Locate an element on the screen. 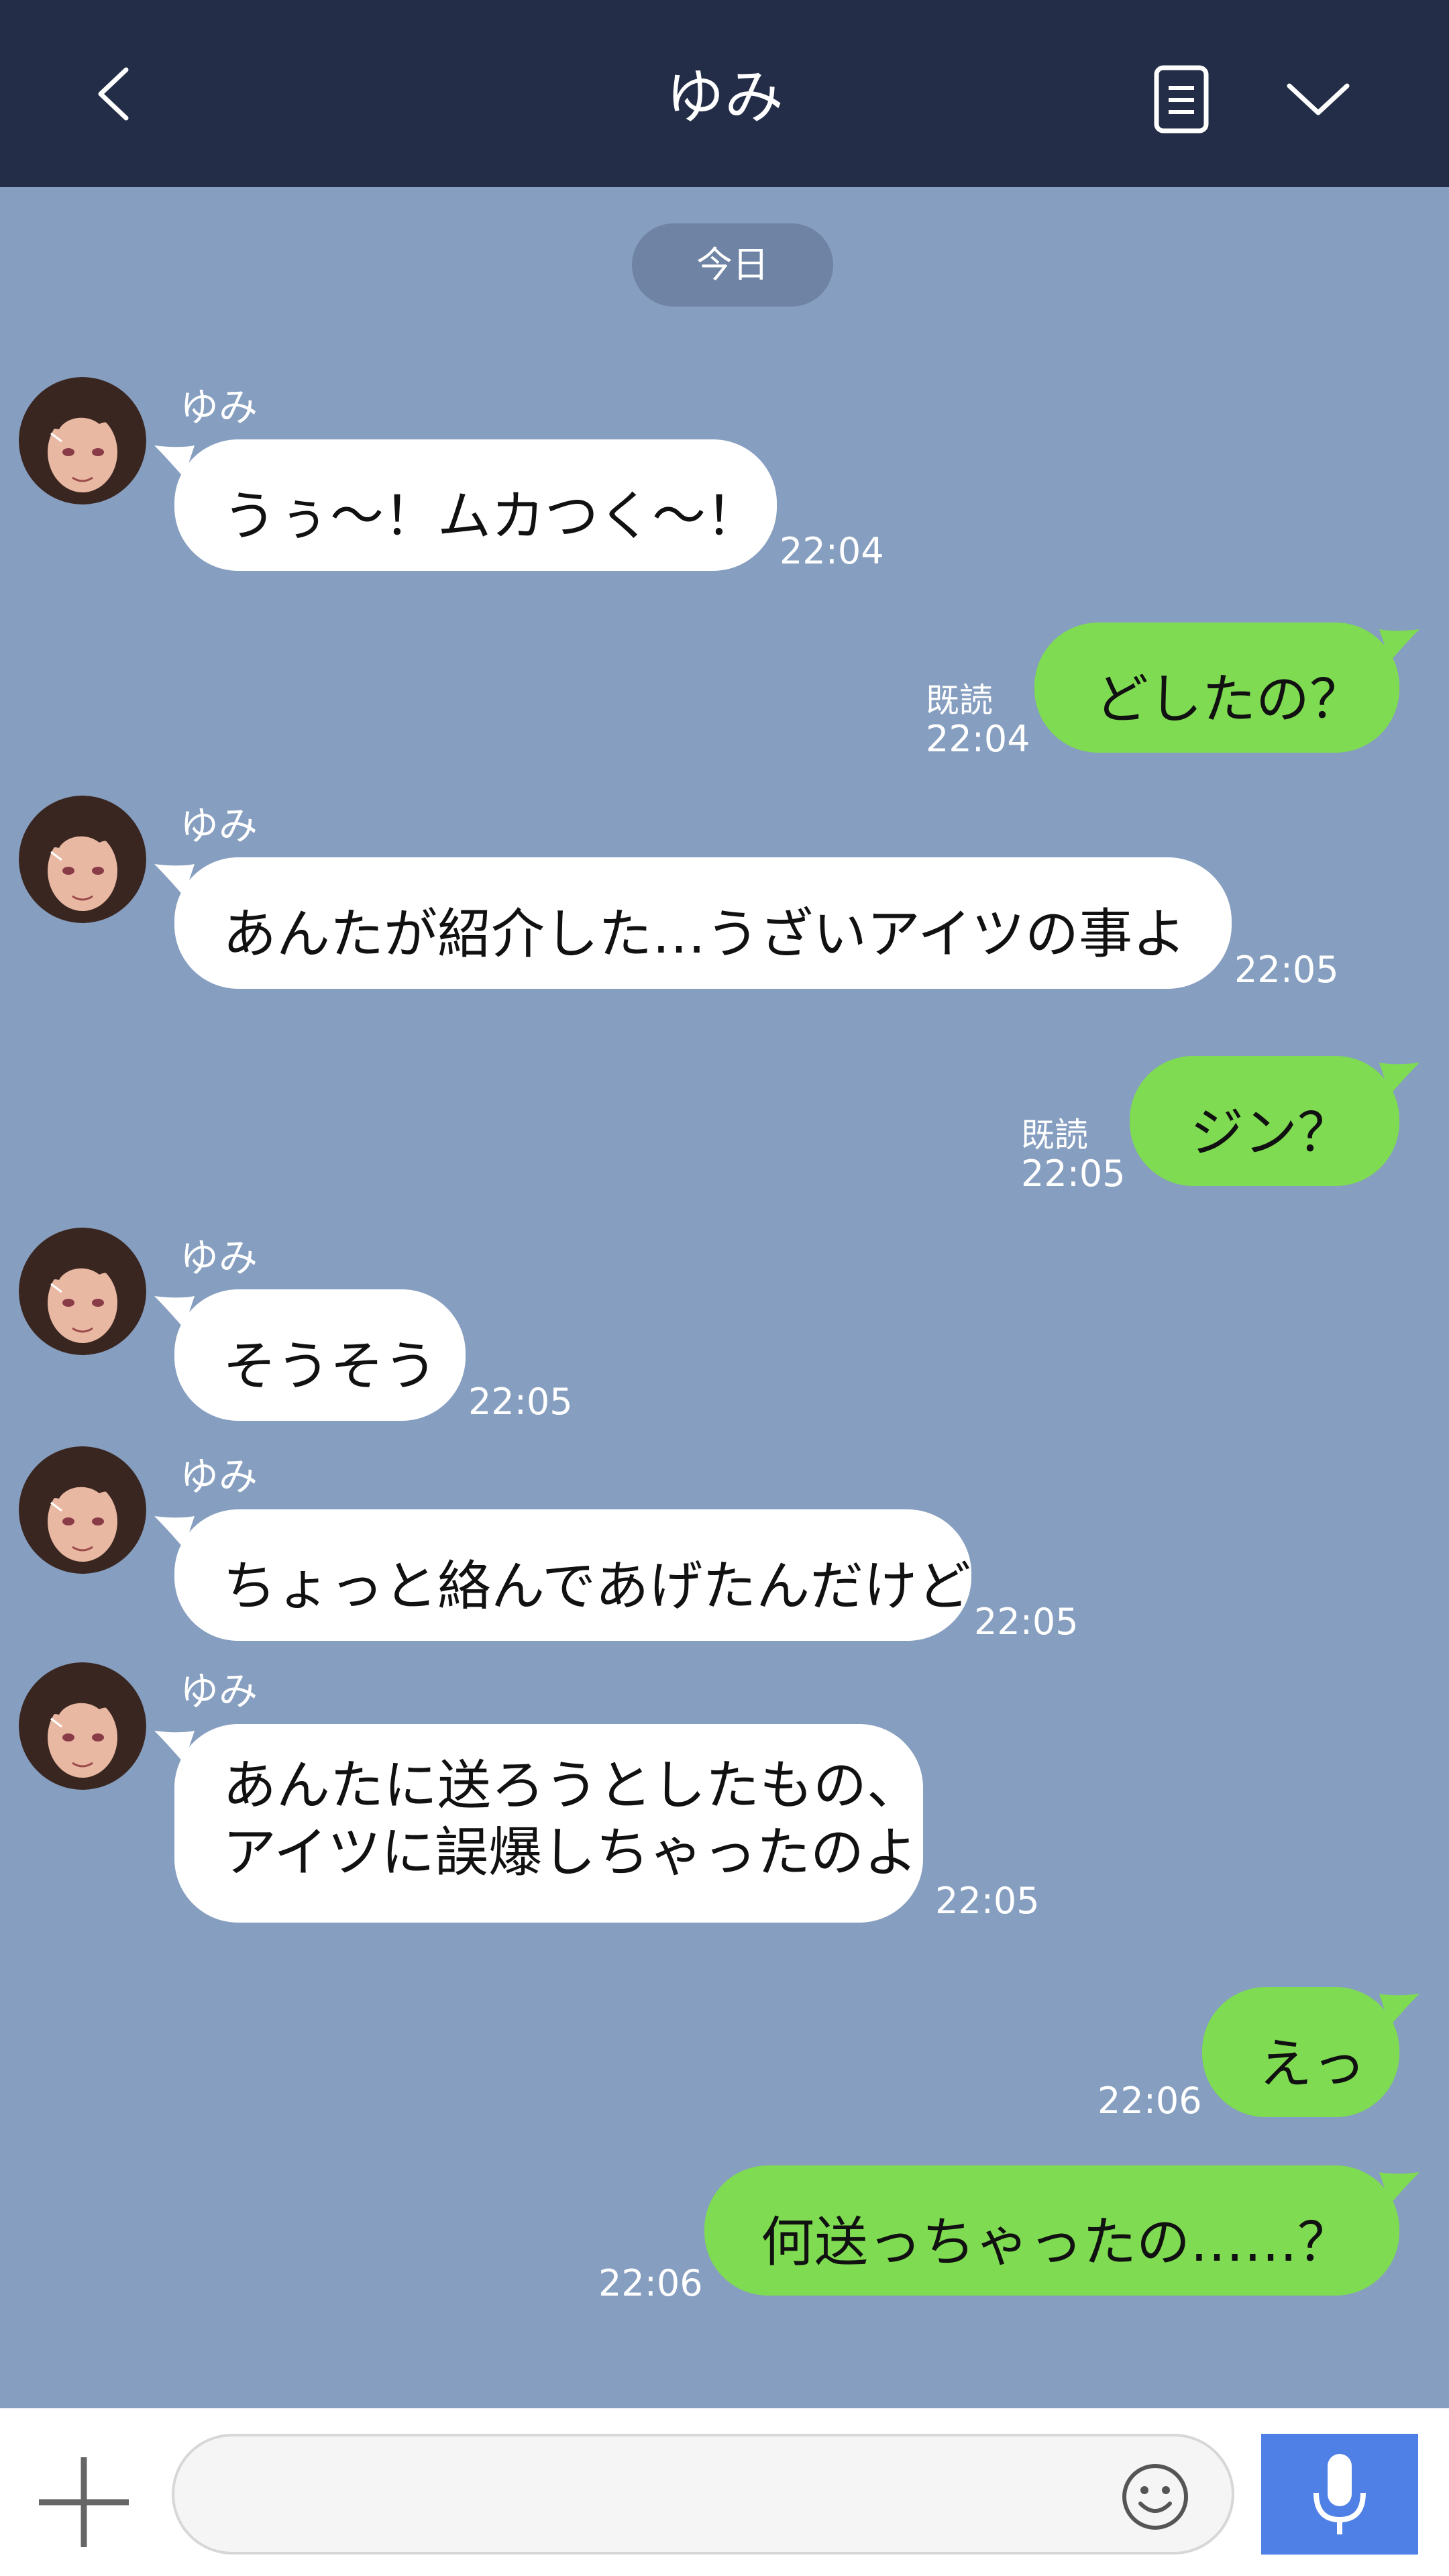 This screenshot has width=1449, height=2576. message-bubble: あんたに送ろうとしたもの、 アイツに誤爆しちゃったのよ is located at coordinates (548, 1823).